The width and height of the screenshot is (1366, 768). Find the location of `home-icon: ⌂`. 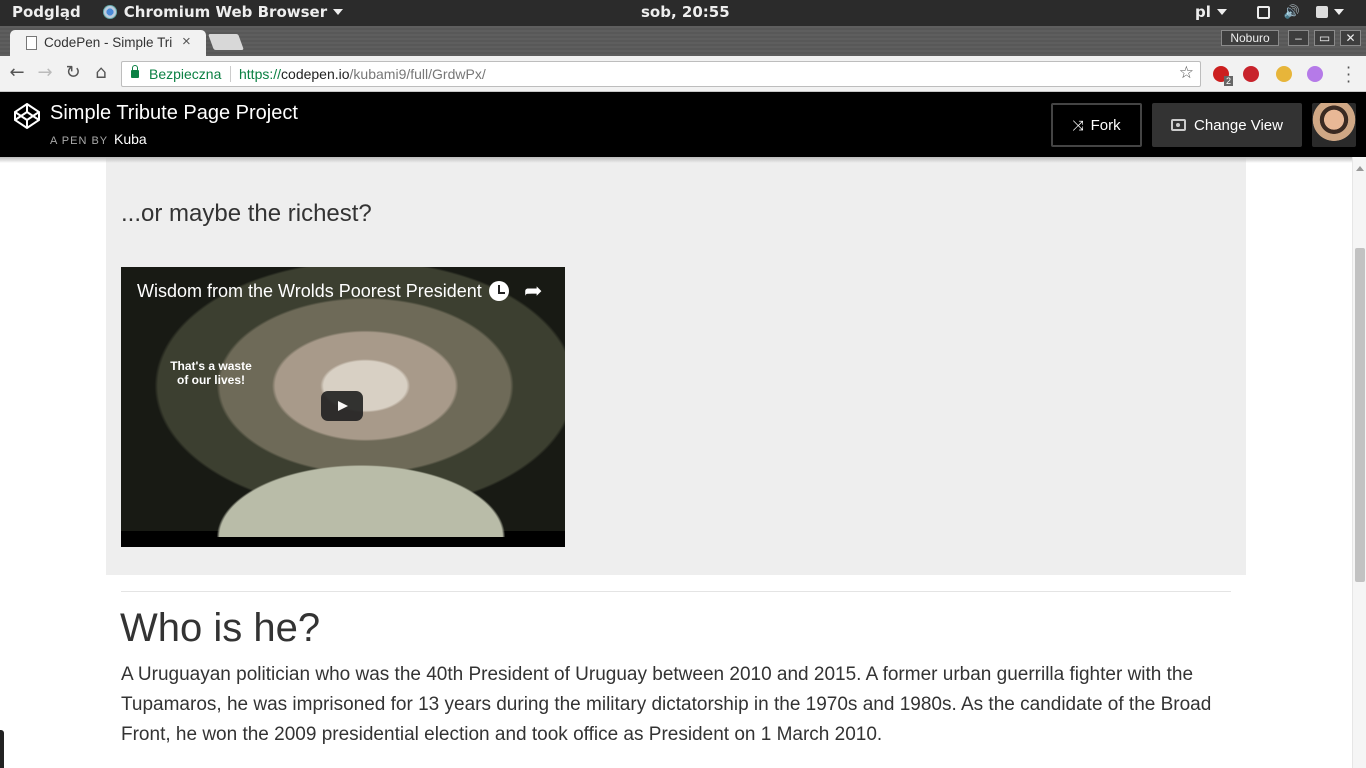

home-icon: ⌂ is located at coordinates (101, 73).